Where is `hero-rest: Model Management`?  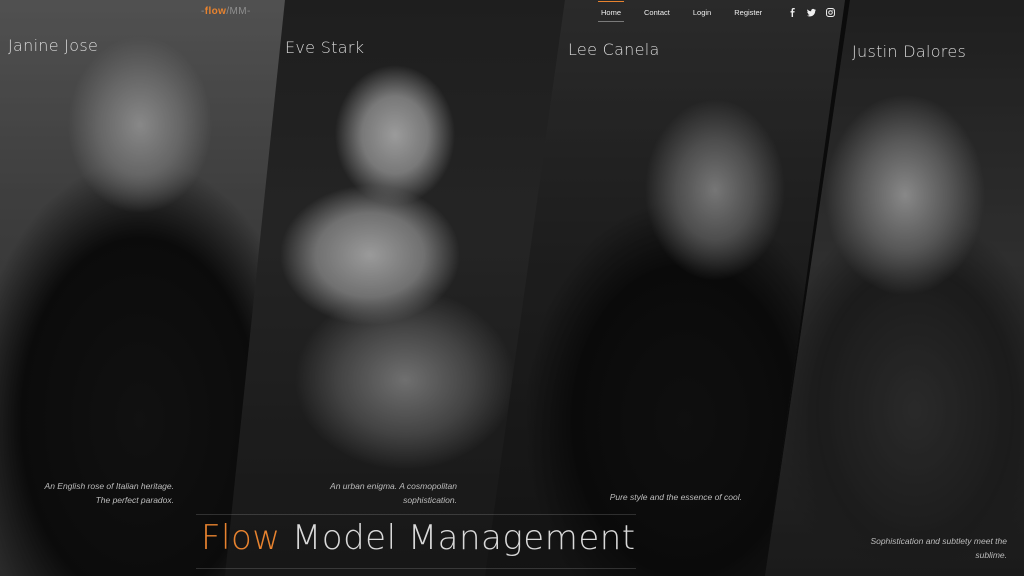 hero-rest: Model Management is located at coordinates (458, 538).